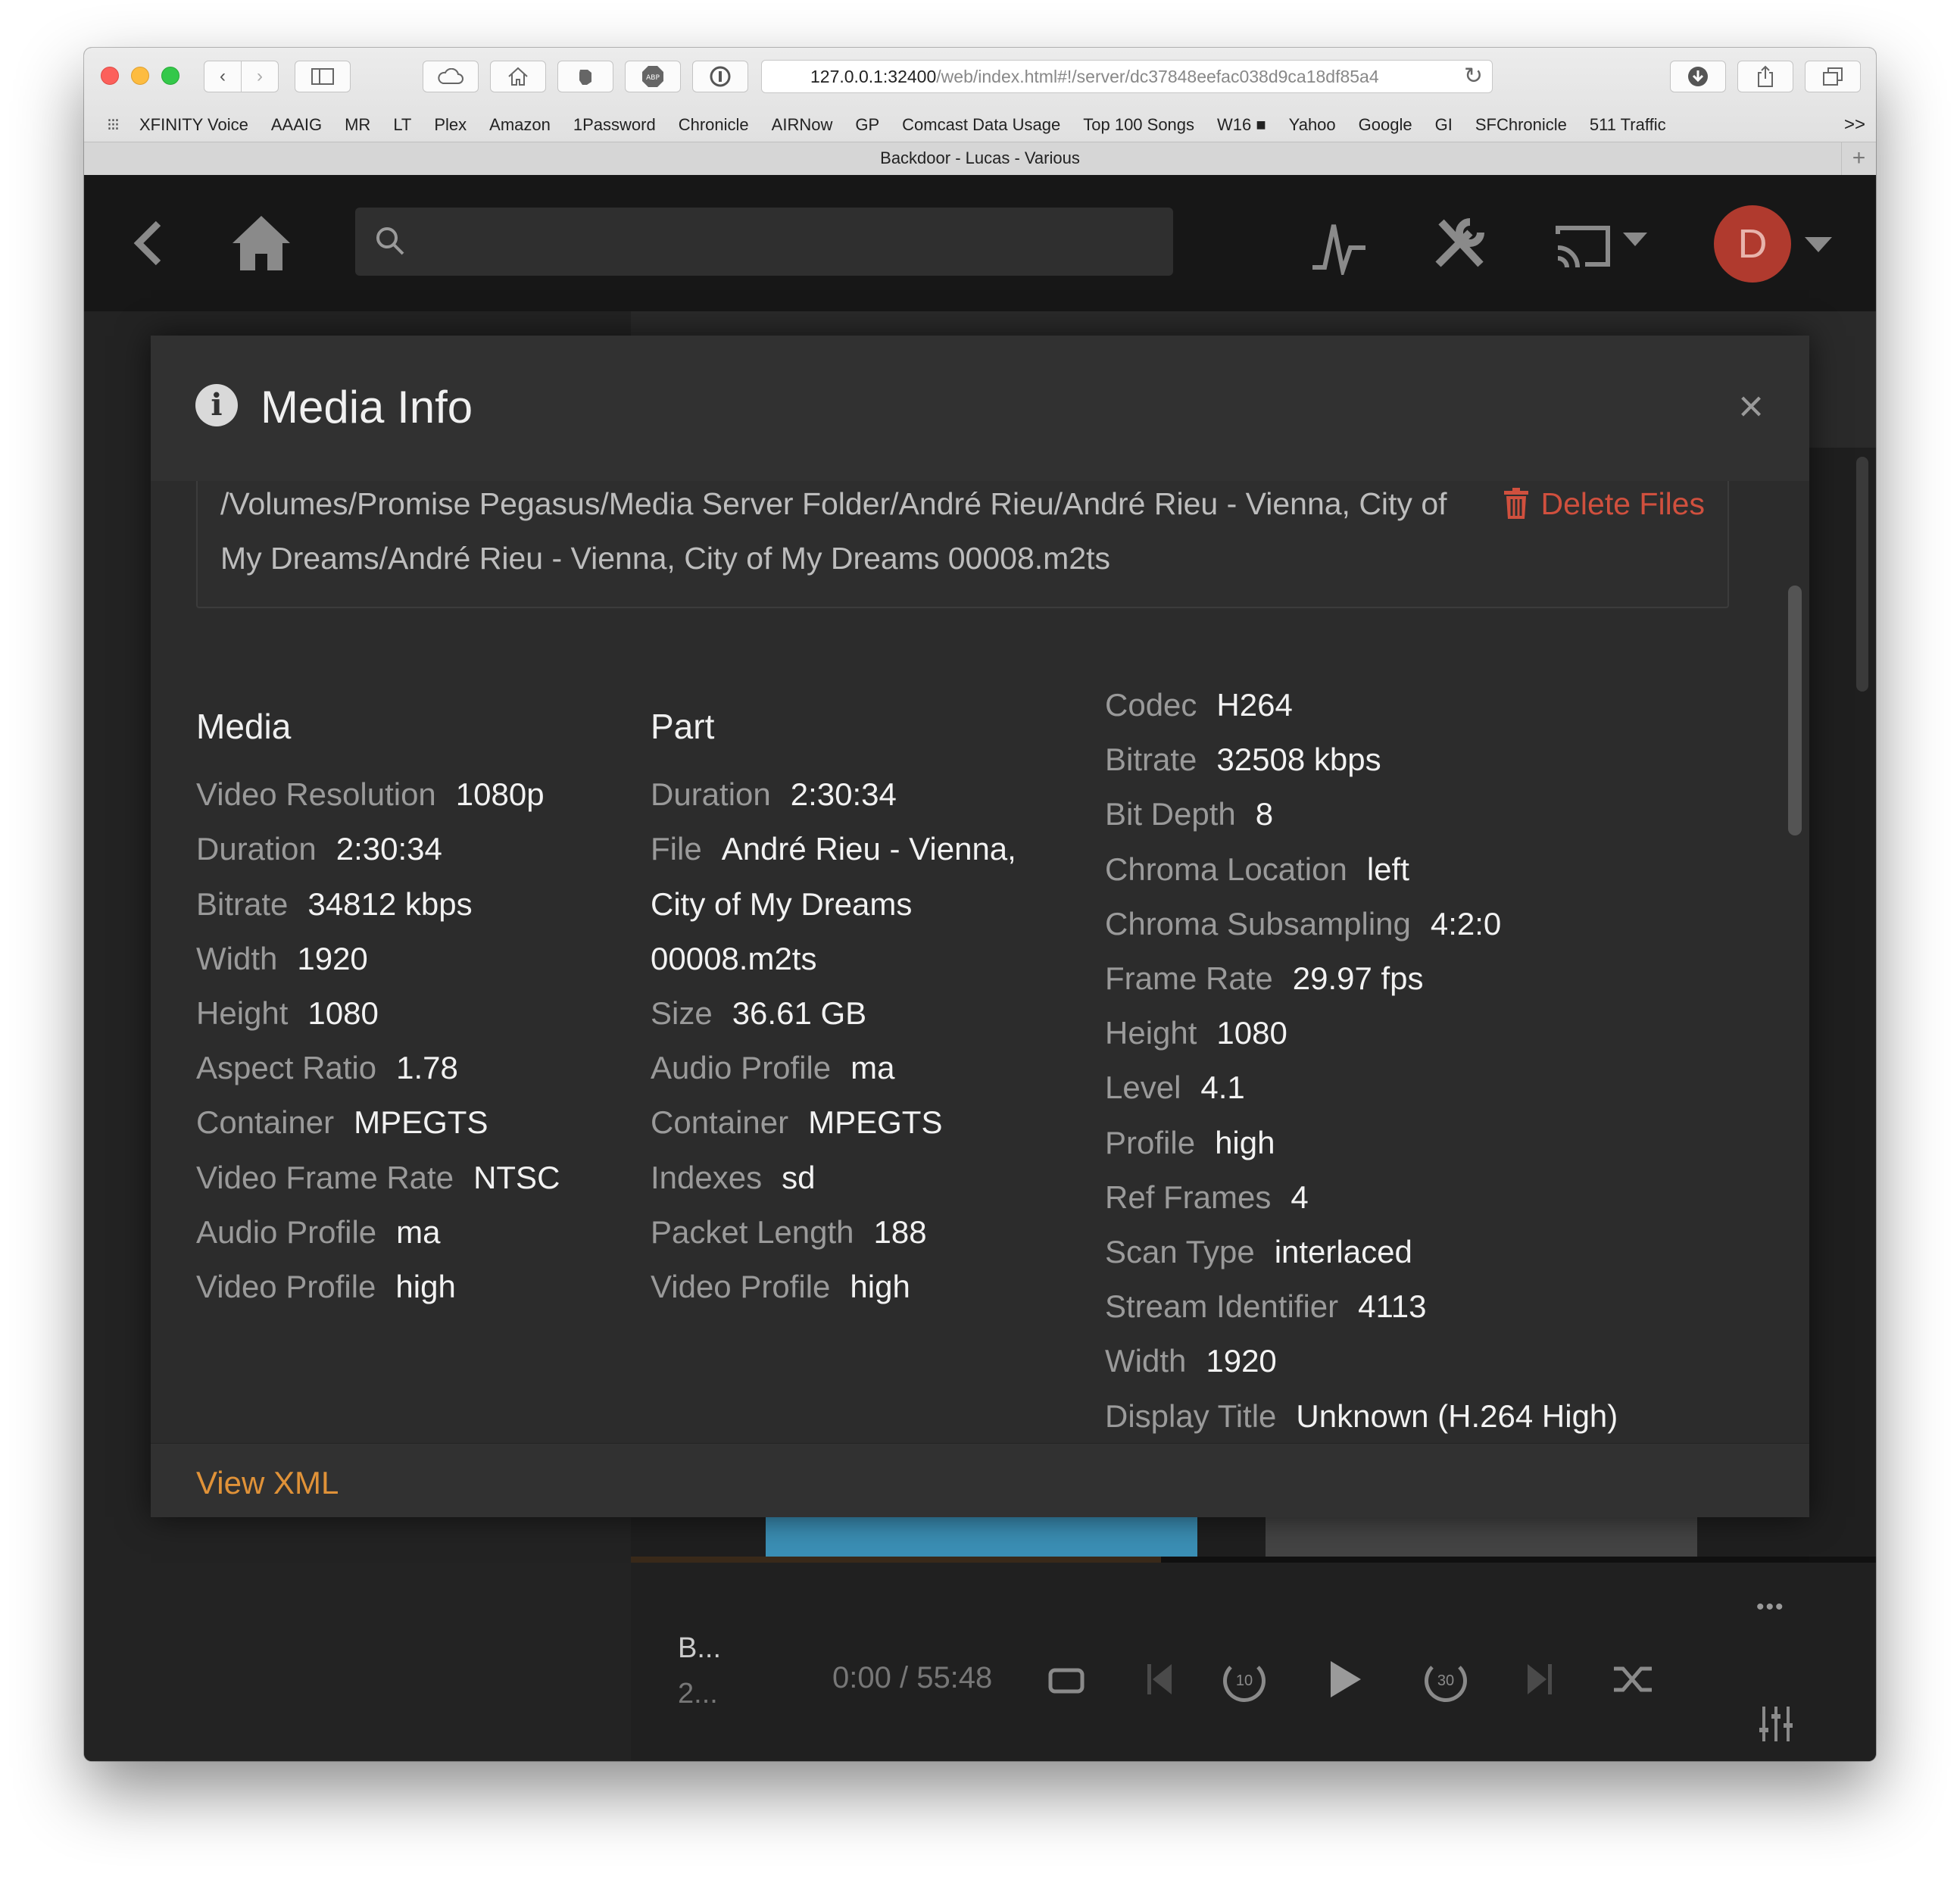  Describe the element at coordinates (1604, 503) in the screenshot. I see `delete-files-button: Delete Files` at that location.